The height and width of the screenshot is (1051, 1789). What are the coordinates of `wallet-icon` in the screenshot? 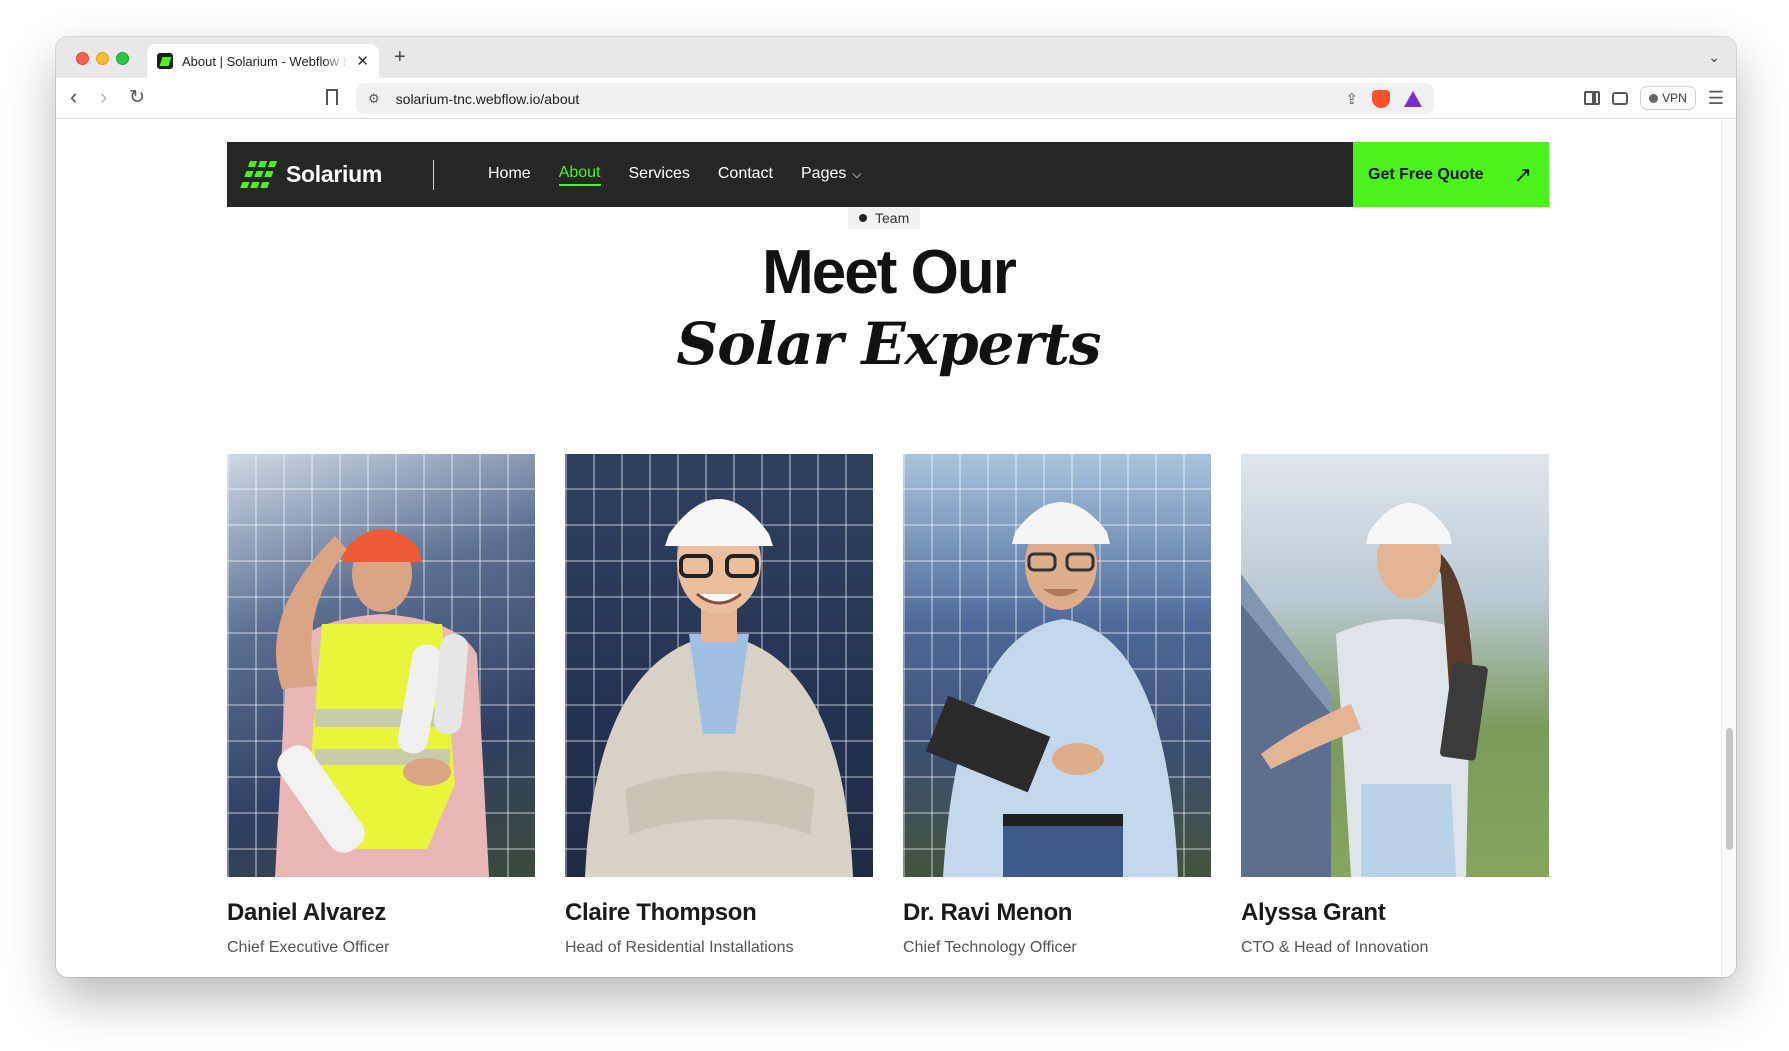 It's located at (1620, 98).